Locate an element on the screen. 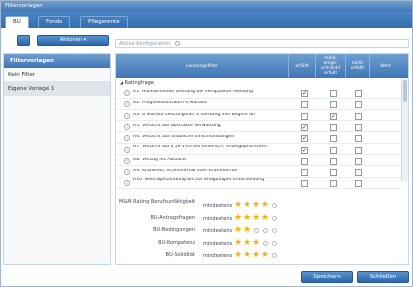 The width and height of the screenshot is (413, 287). table-row: i R2: Prognosezeitraum 6 Monate is located at coordinates (258, 104).